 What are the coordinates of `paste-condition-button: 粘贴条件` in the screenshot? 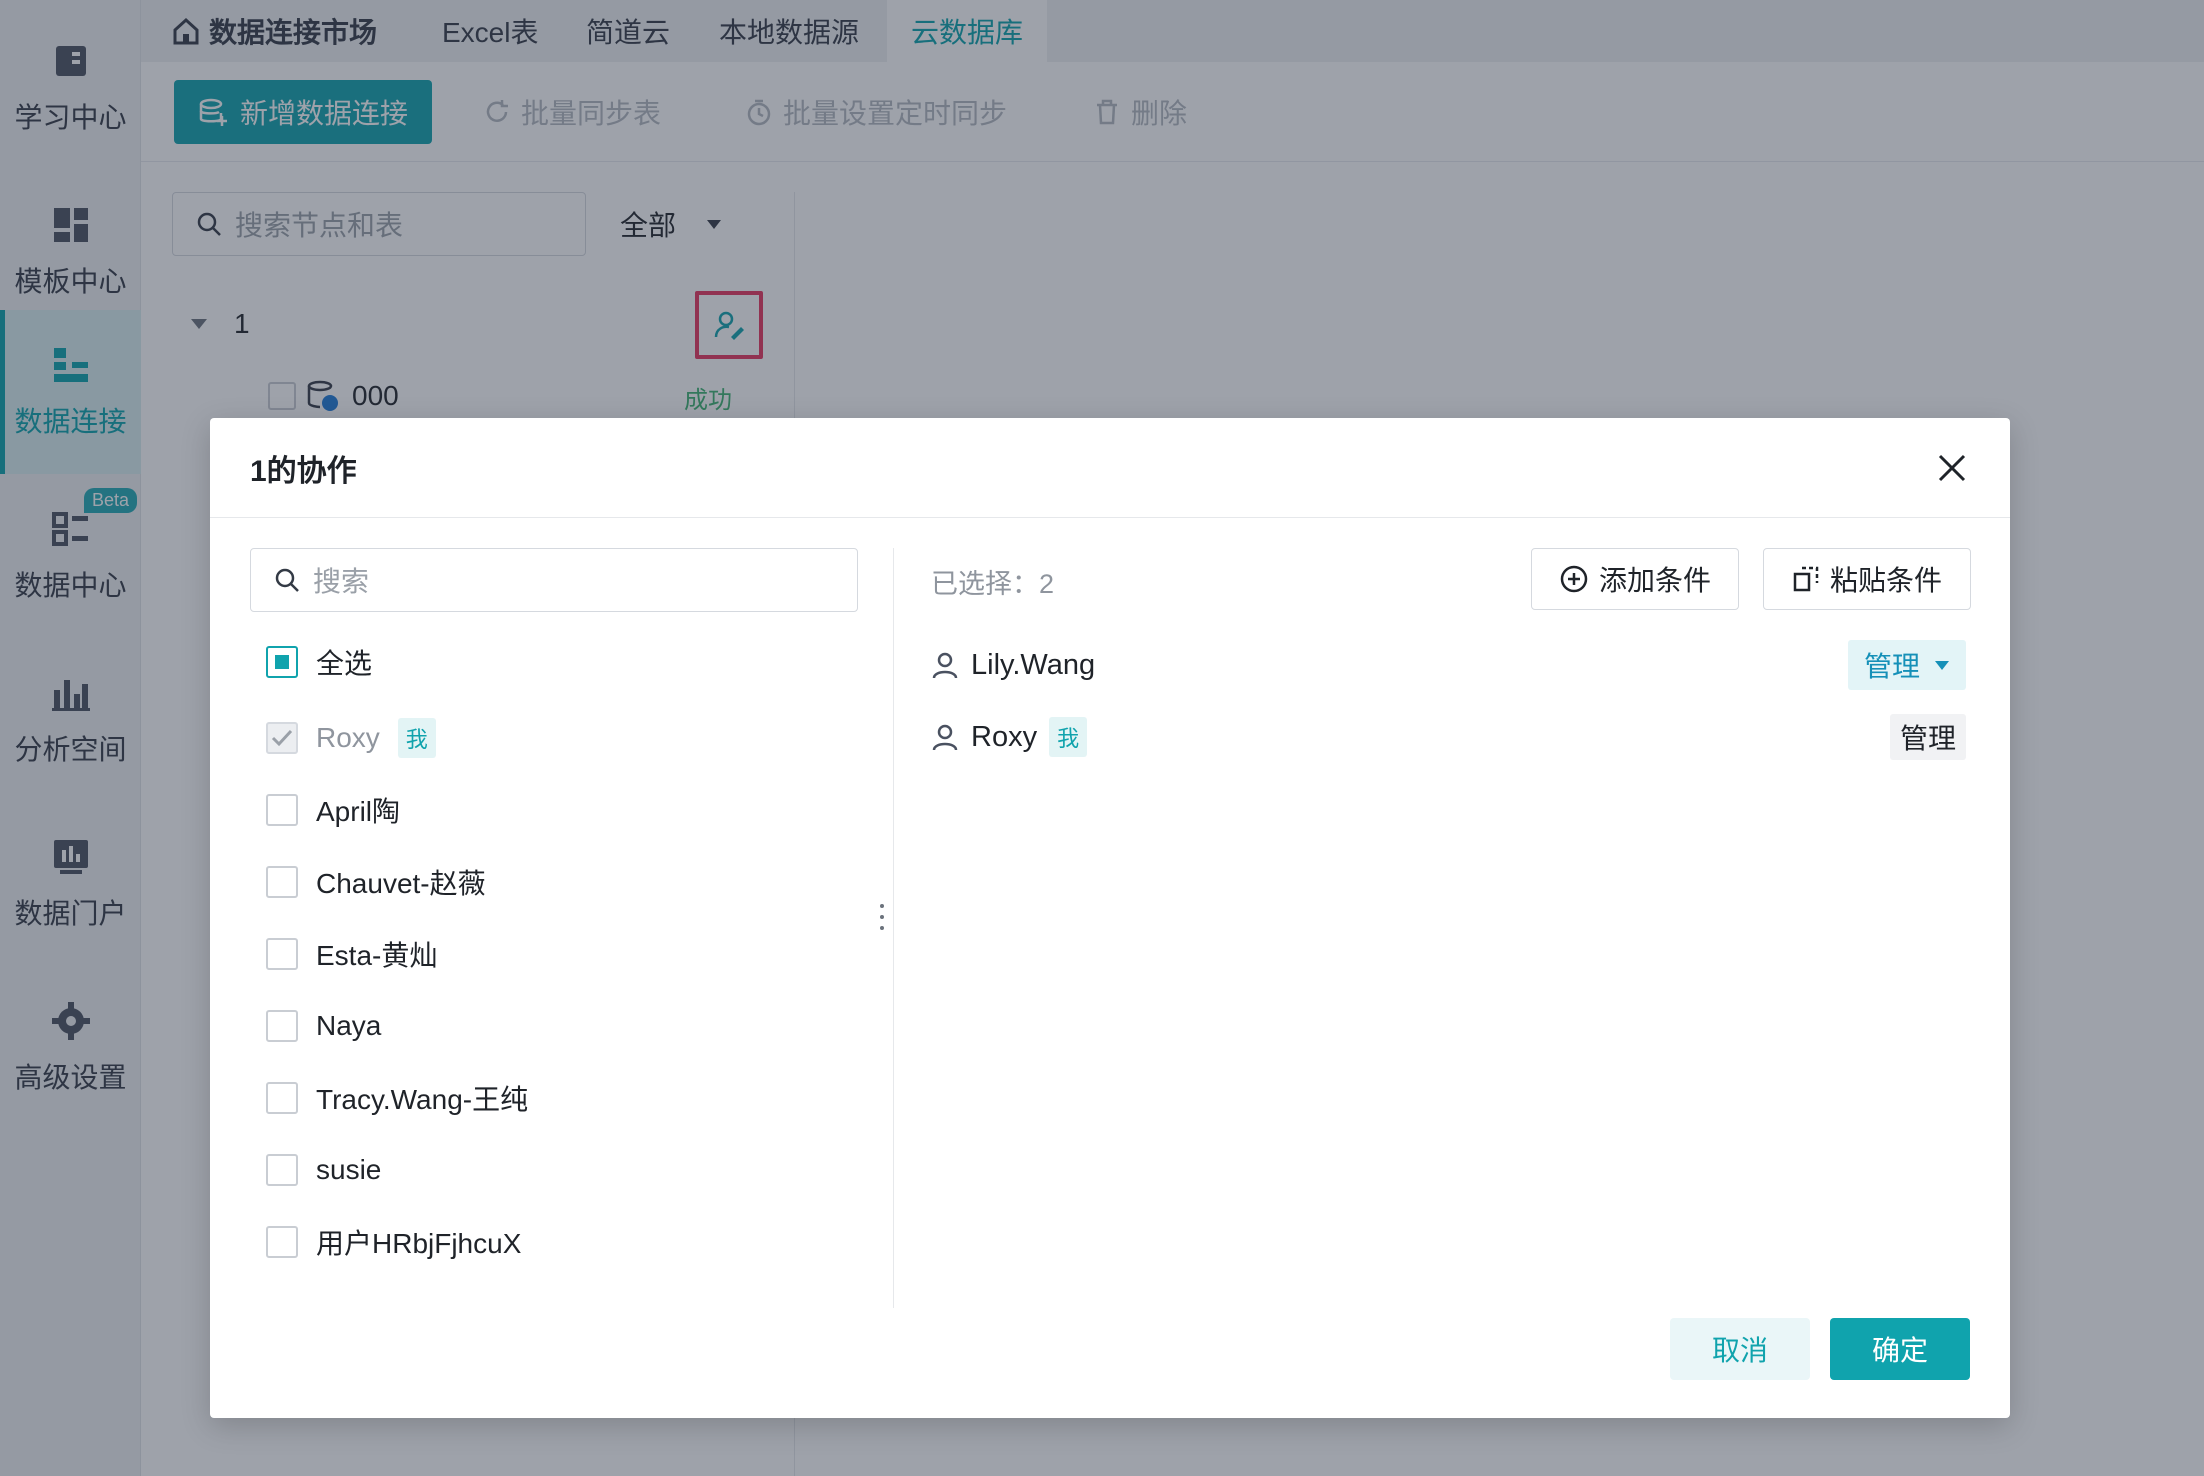 It's located at (1867, 579).